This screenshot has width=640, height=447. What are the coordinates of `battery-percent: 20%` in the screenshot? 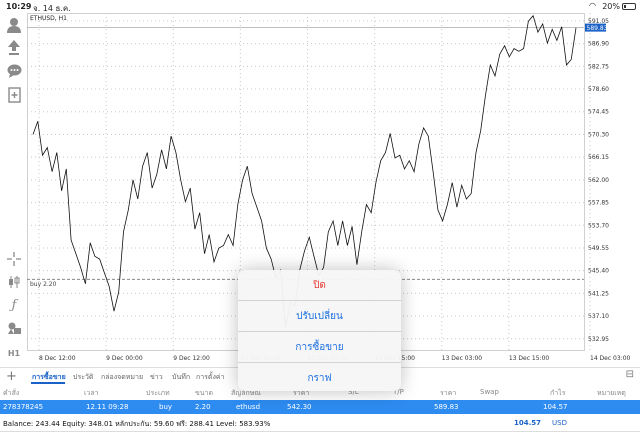 It's located at (611, 6).